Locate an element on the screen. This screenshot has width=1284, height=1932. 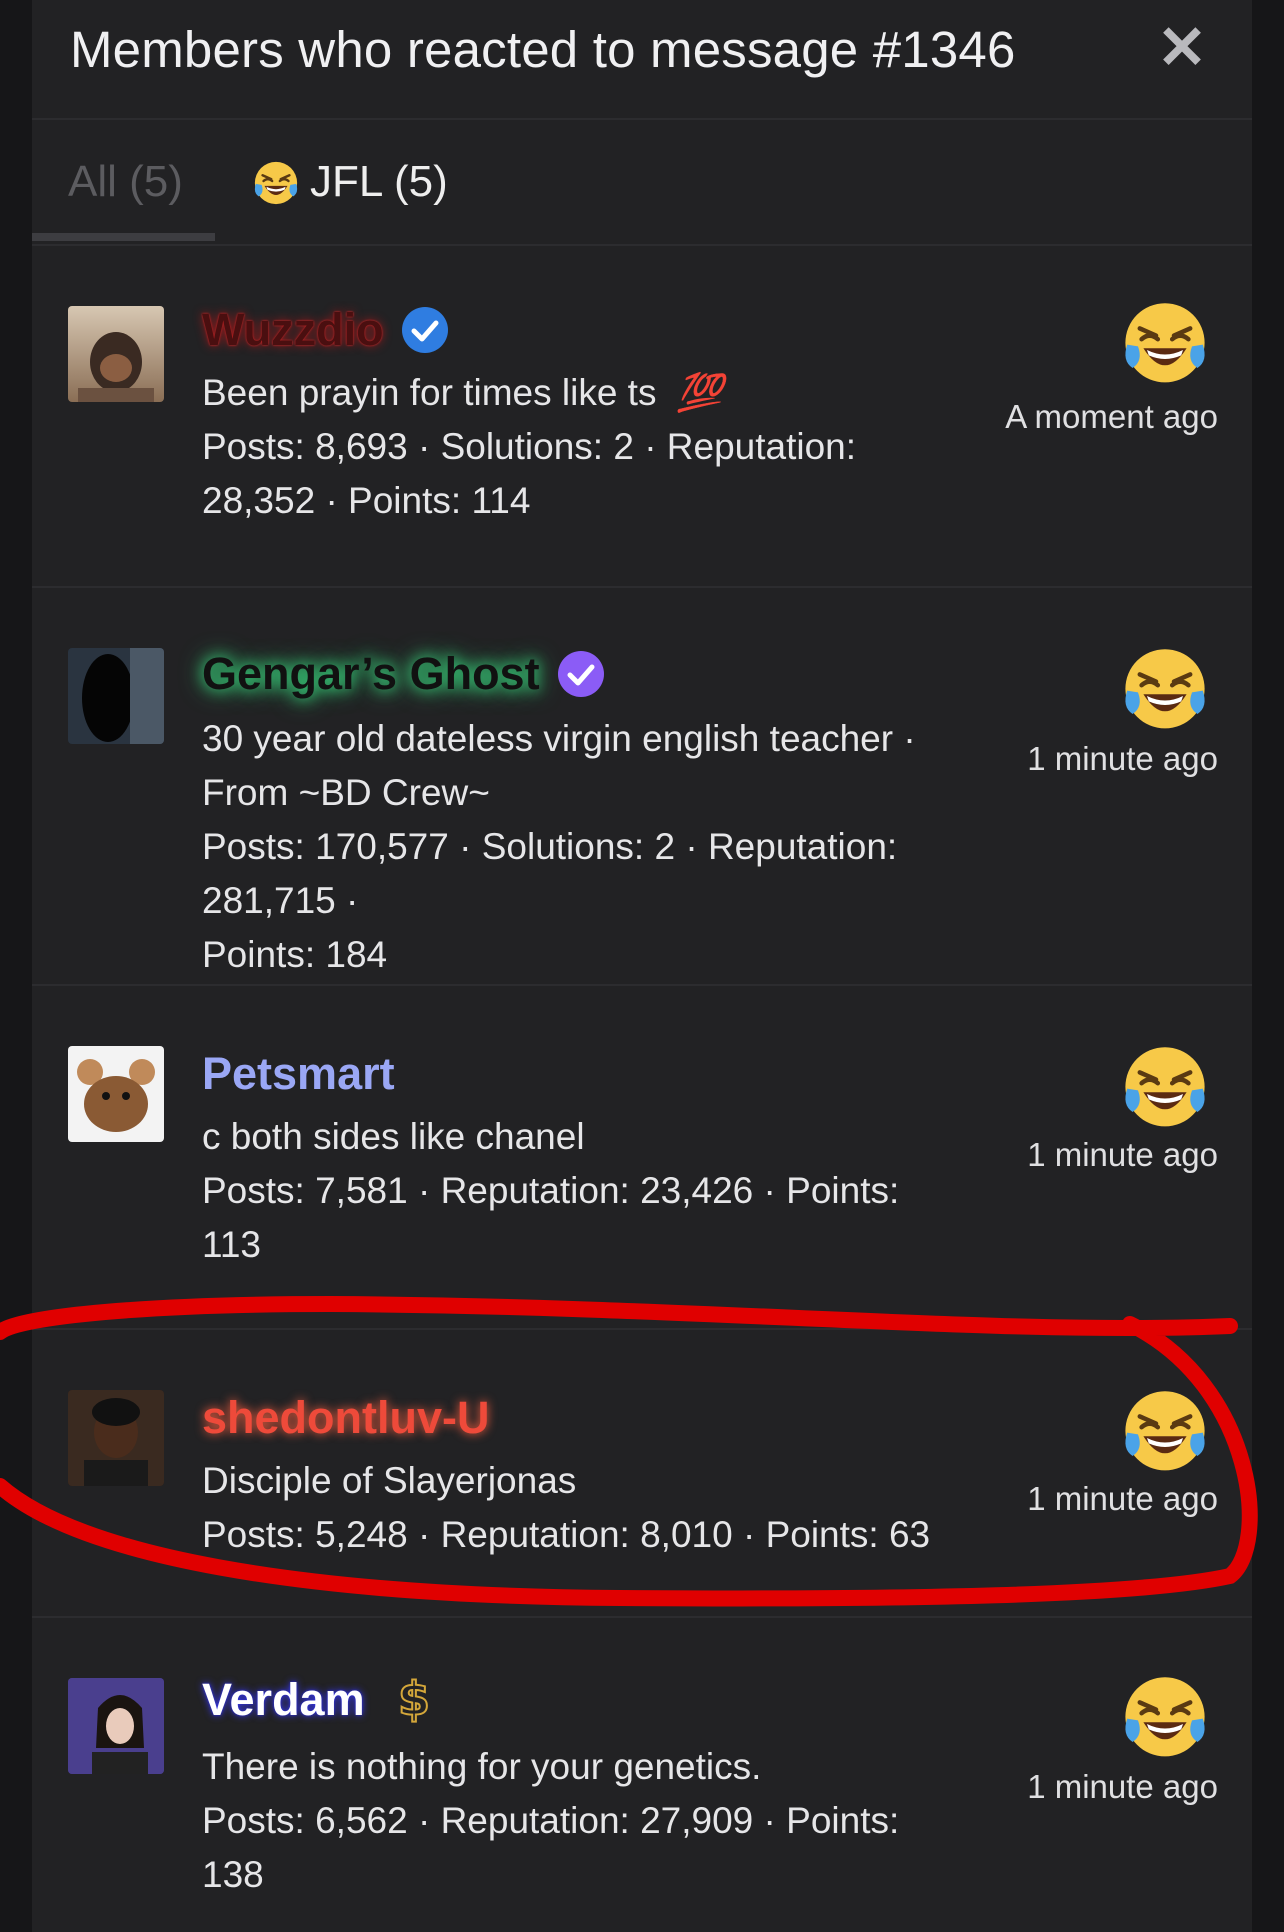
tab-all-label: All (5) is located at coordinates (125, 181).